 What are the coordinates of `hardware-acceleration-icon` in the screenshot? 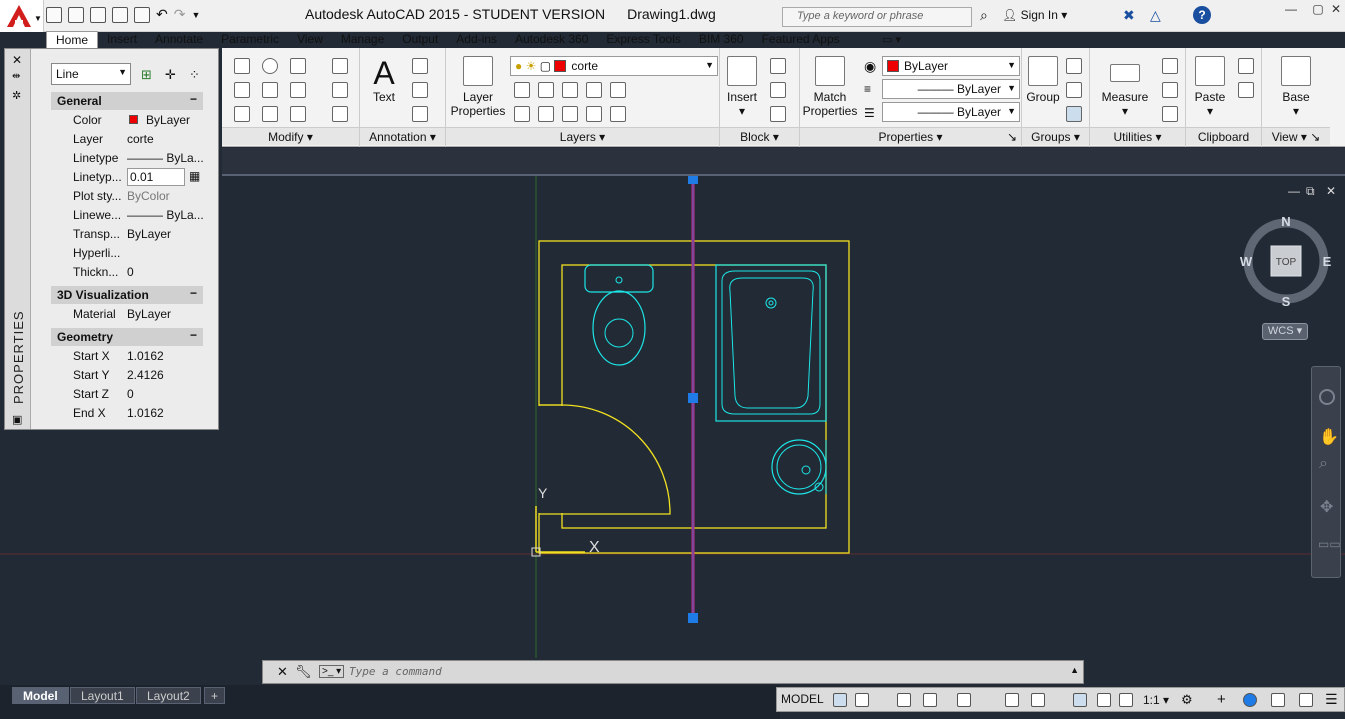 It's located at (1278, 700).